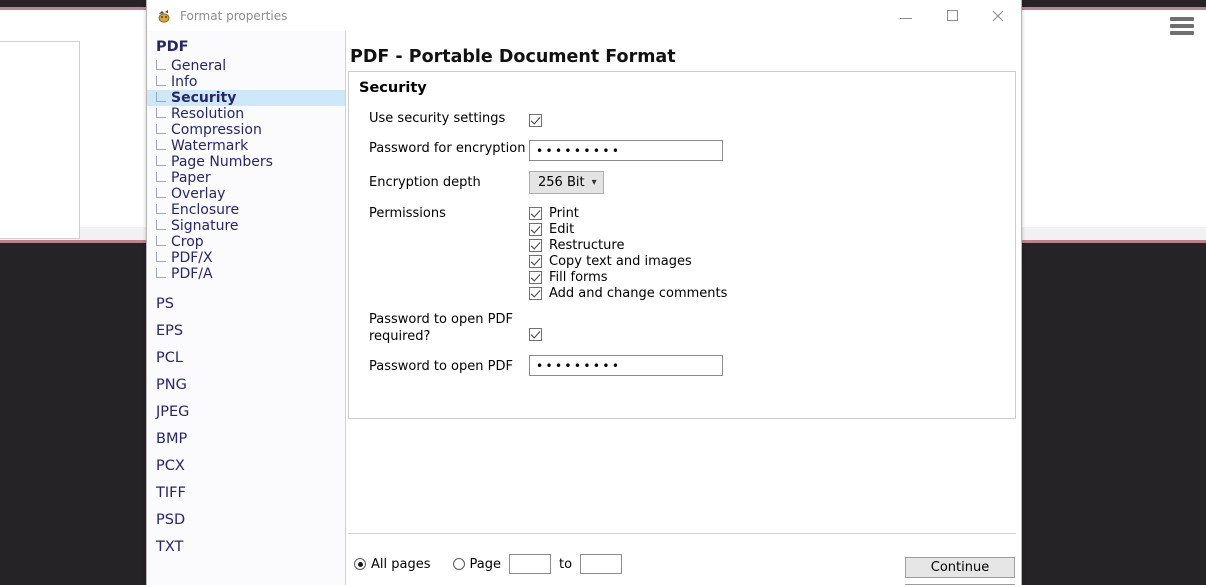 The height and width of the screenshot is (585, 1206). Describe the element at coordinates (535, 261) in the screenshot. I see `permission-copy-checkbox` at that location.